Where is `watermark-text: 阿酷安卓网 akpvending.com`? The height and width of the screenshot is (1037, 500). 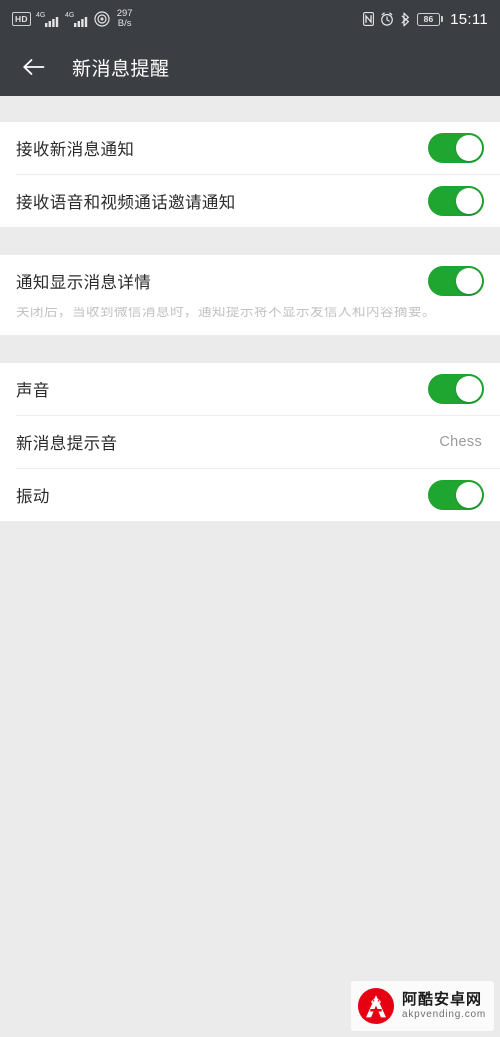
watermark-text: 阿酷安卓网 akpvending.com is located at coordinates (444, 1006).